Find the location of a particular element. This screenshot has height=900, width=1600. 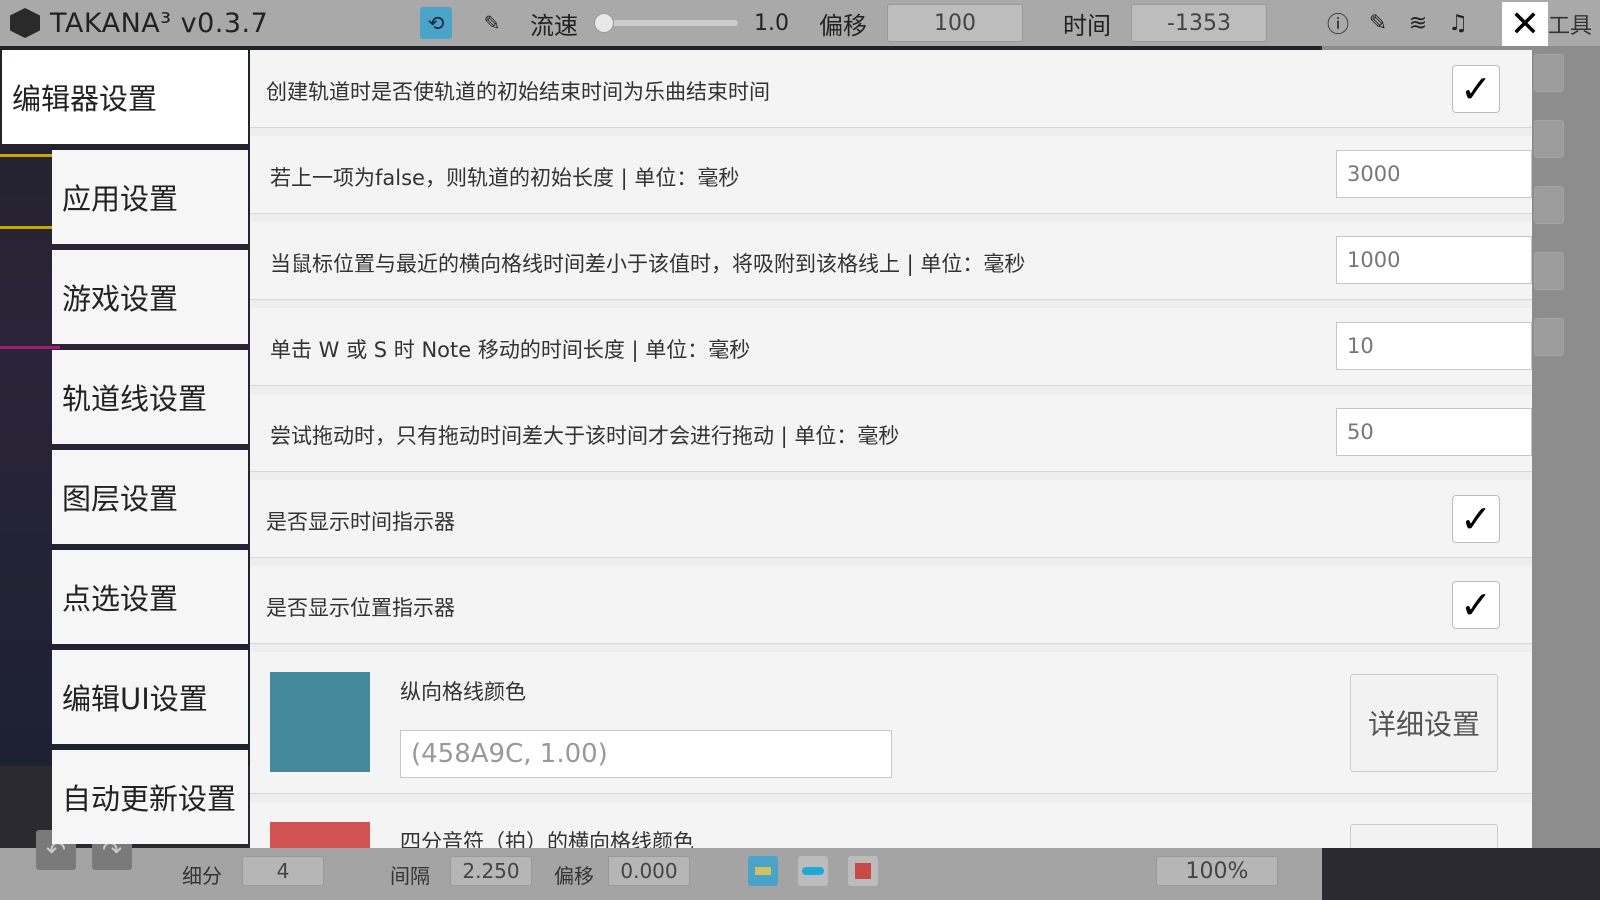

speed-label: 流速 is located at coordinates (554, 25).